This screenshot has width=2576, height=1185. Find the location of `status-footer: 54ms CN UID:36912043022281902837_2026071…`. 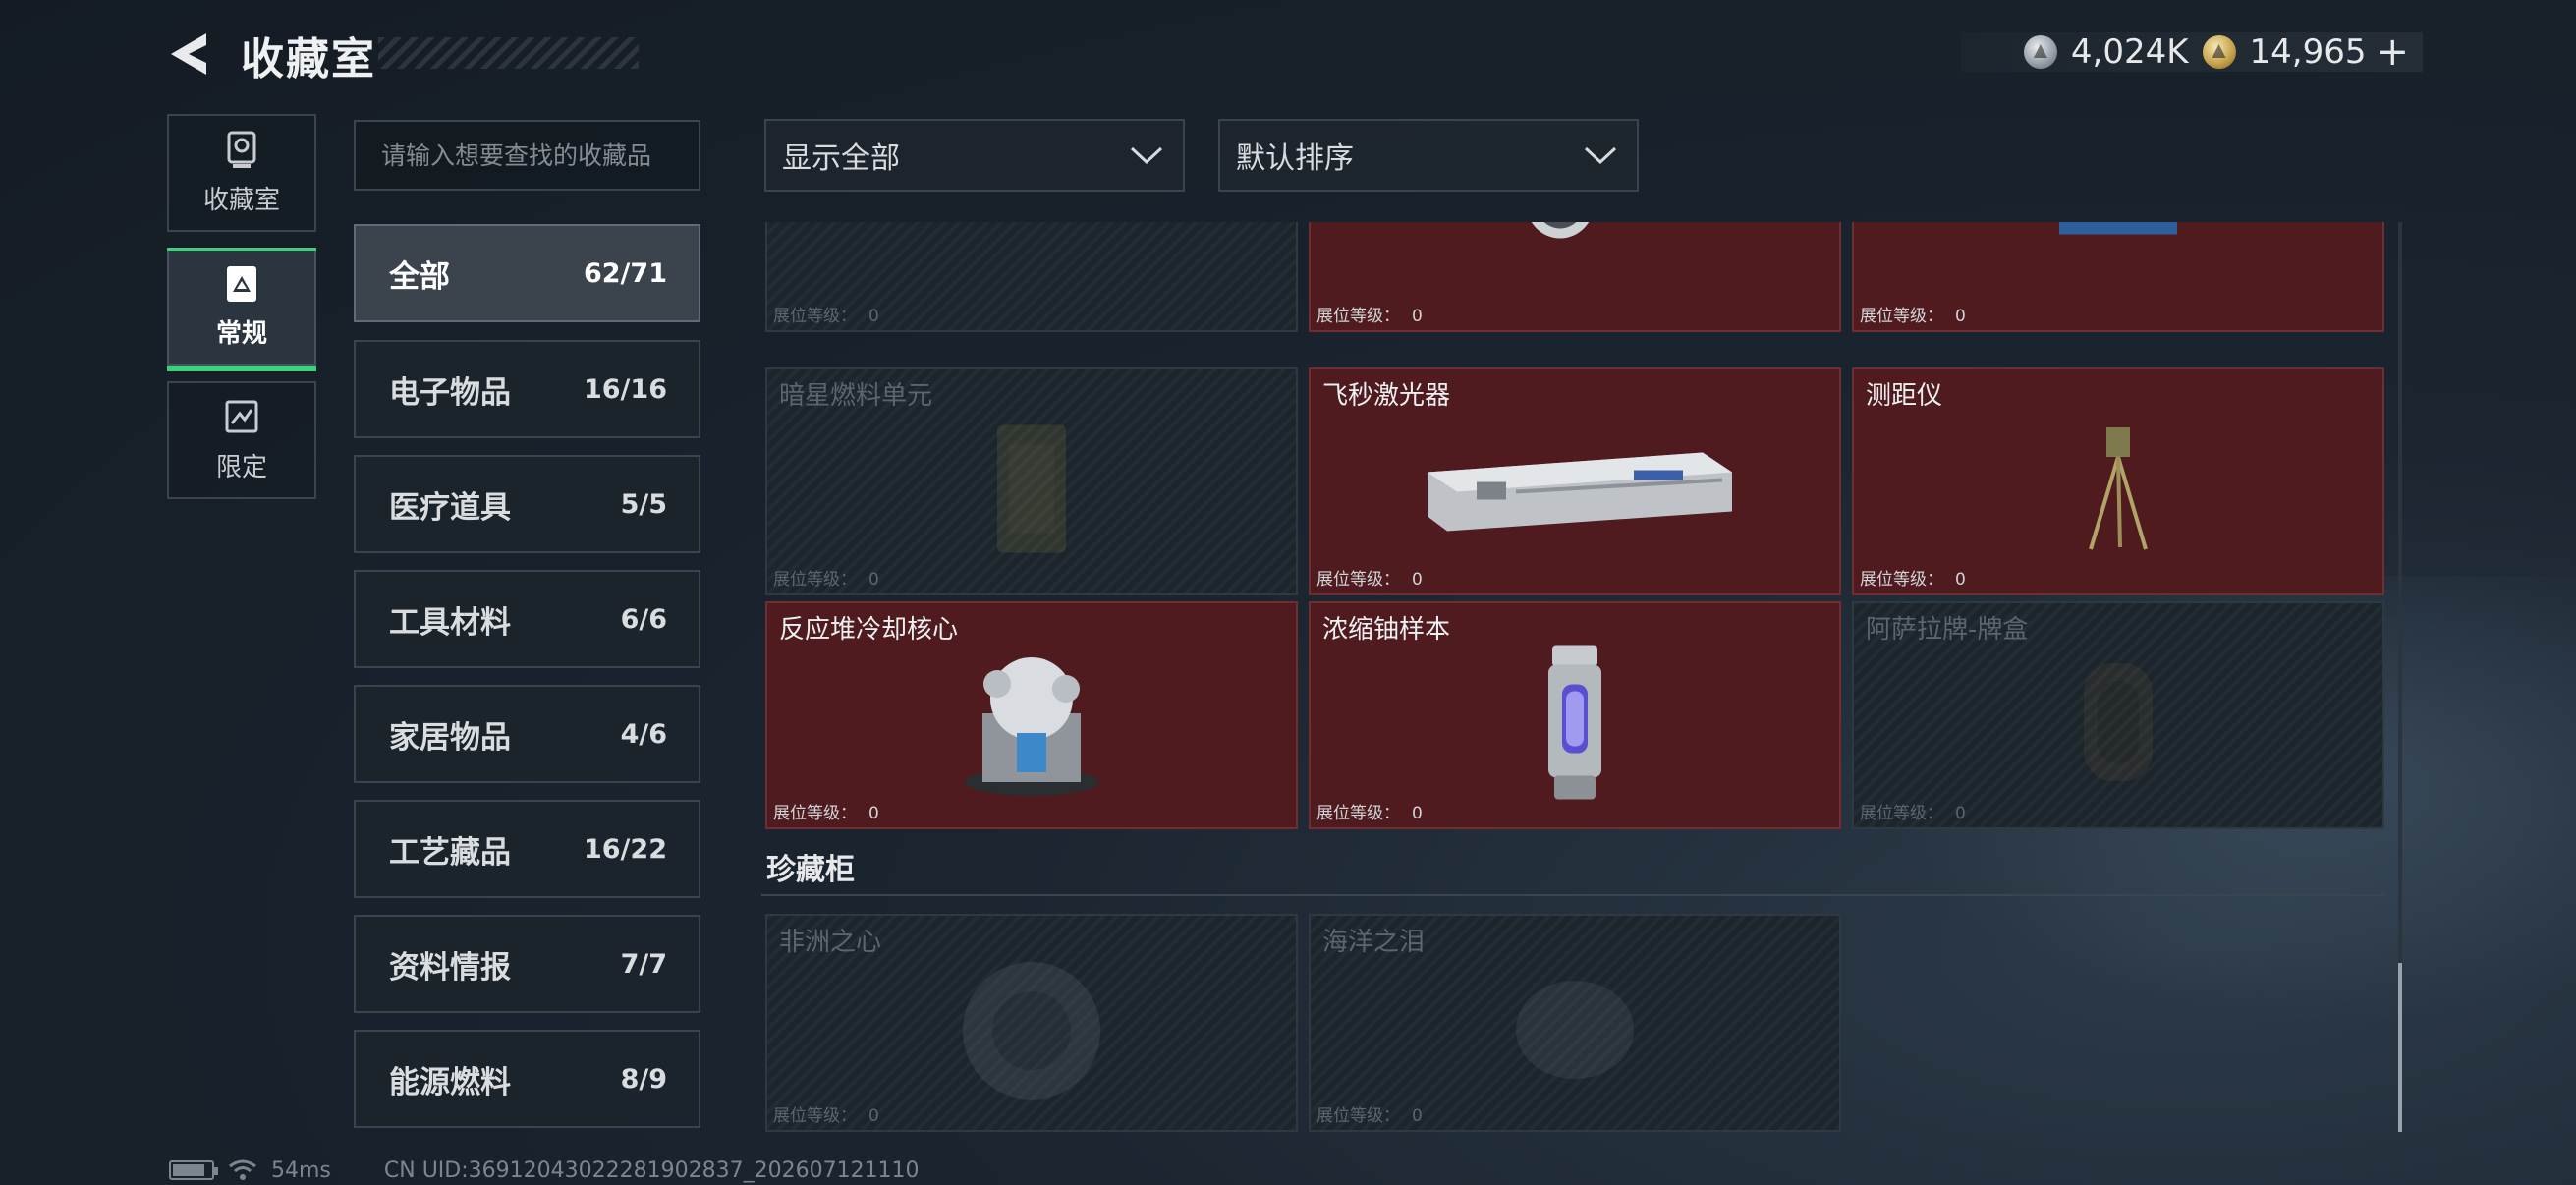

status-footer: 54ms CN UID:36912043022281902837_2026071… is located at coordinates (544, 1170).